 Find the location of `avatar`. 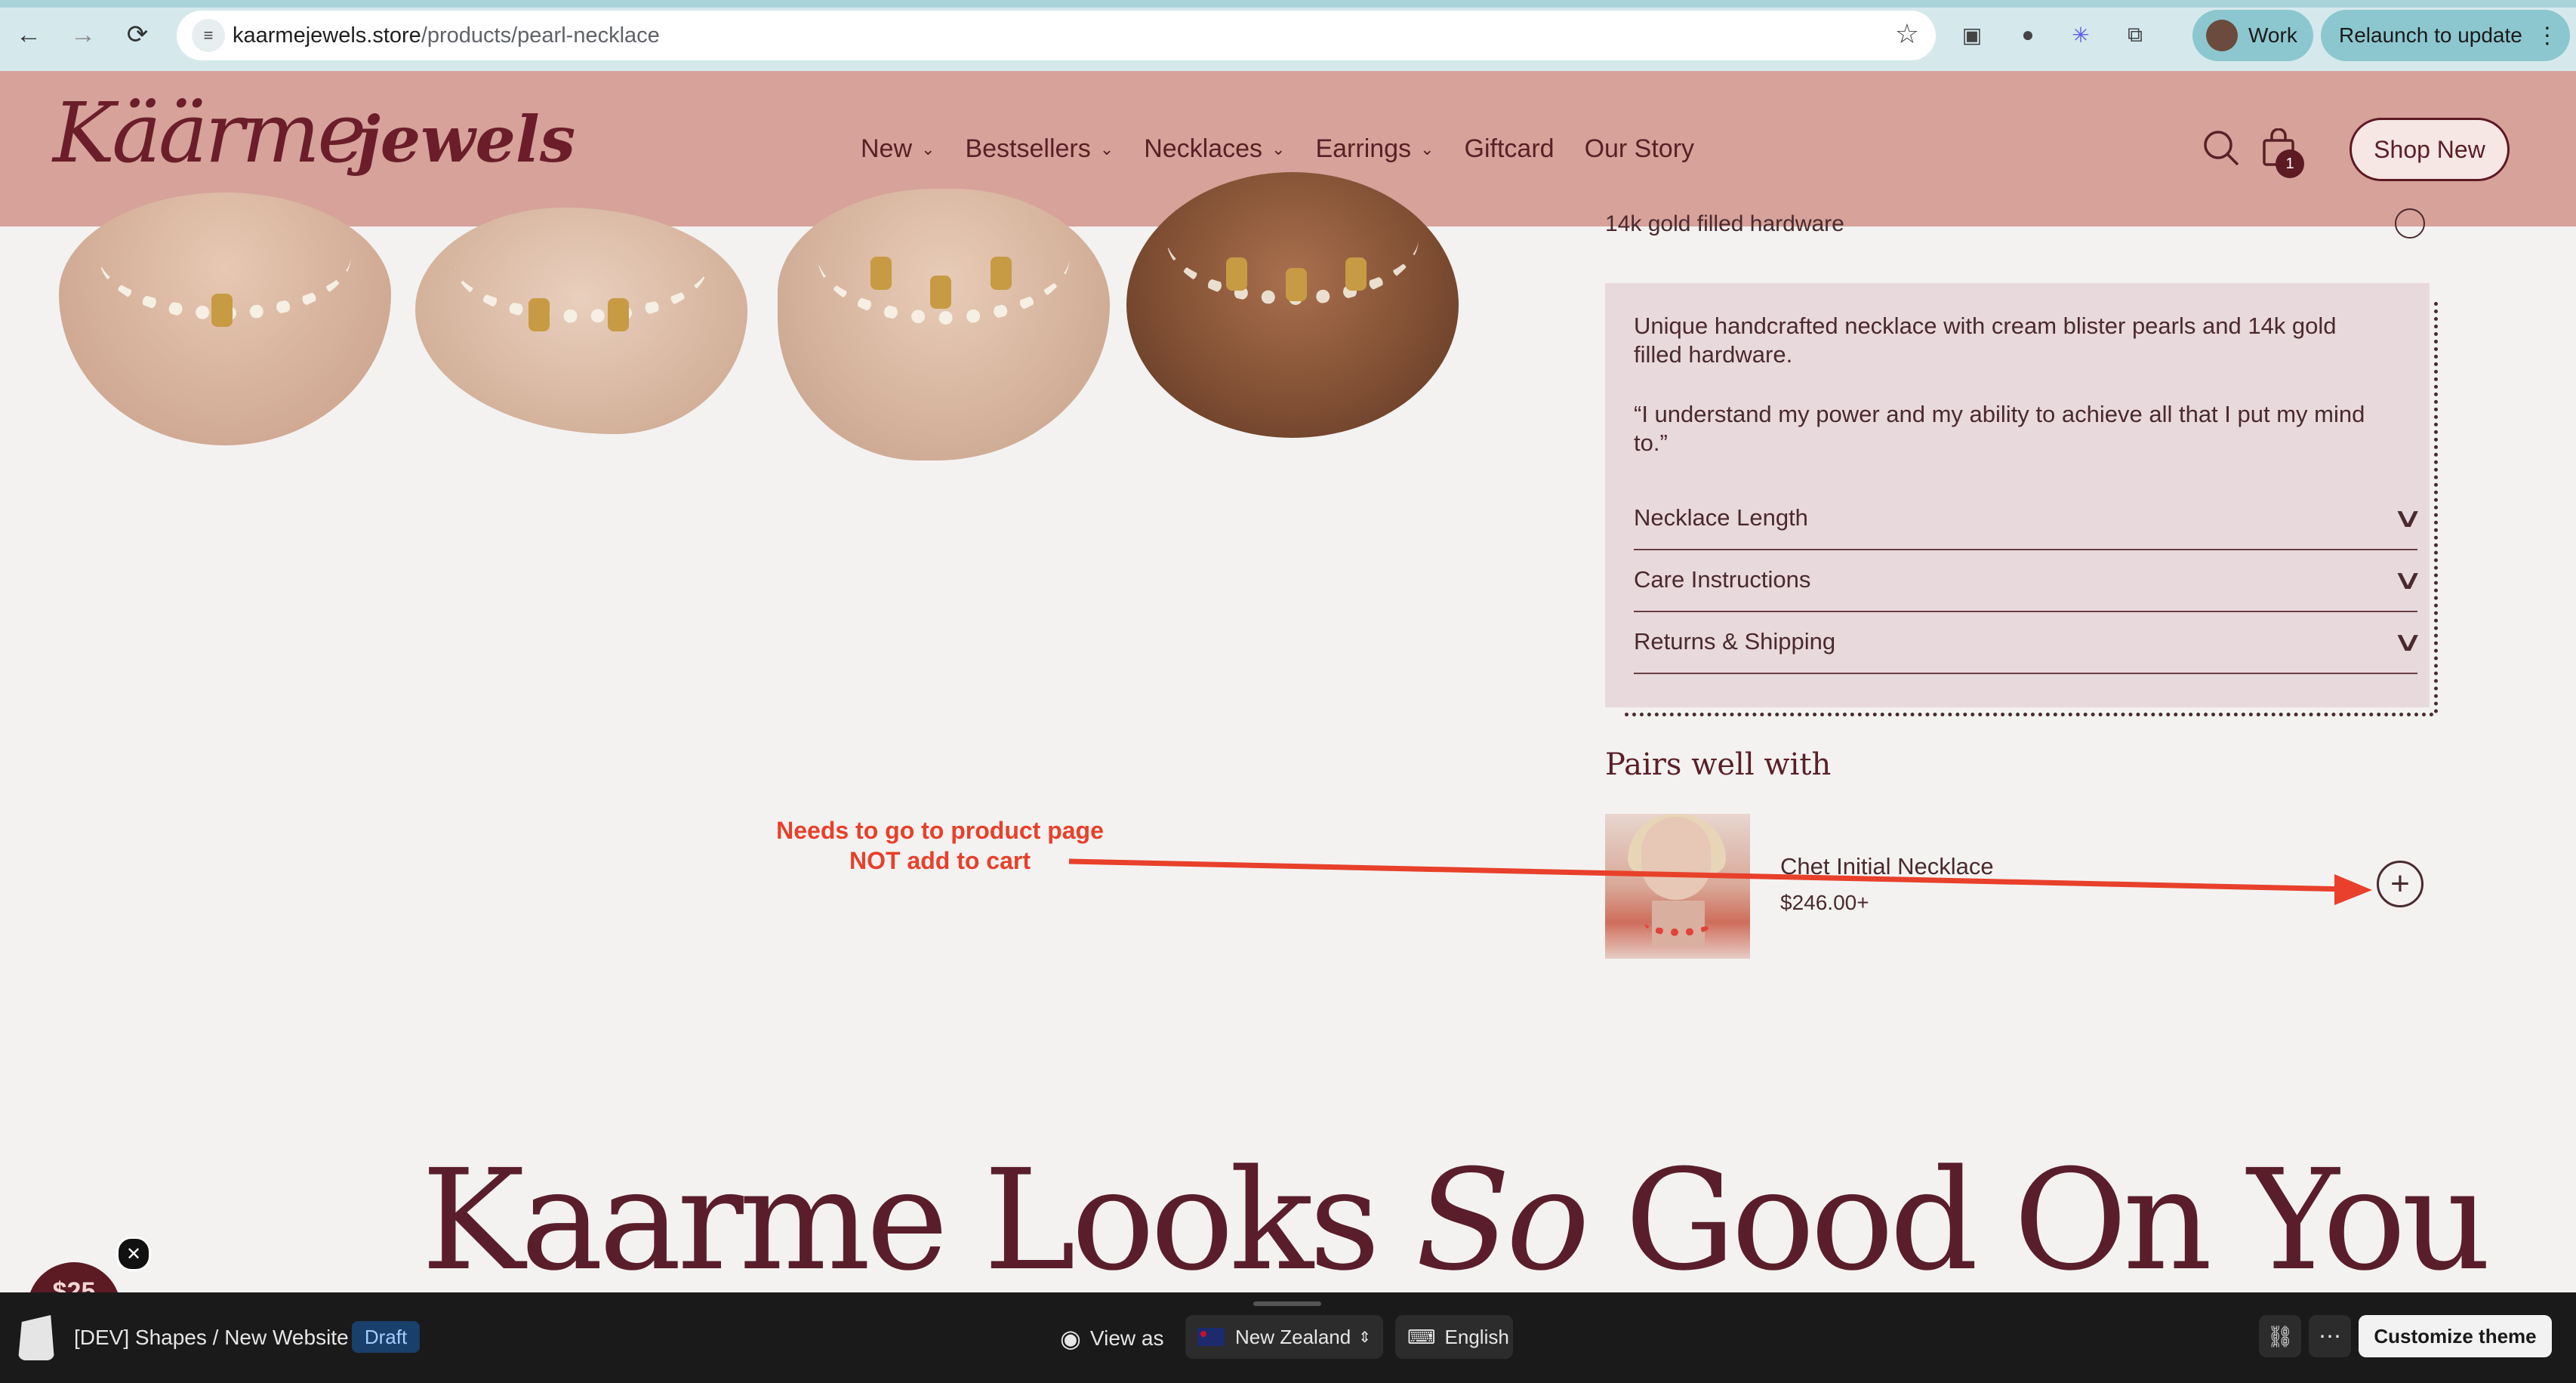

avatar is located at coordinates (2222, 35).